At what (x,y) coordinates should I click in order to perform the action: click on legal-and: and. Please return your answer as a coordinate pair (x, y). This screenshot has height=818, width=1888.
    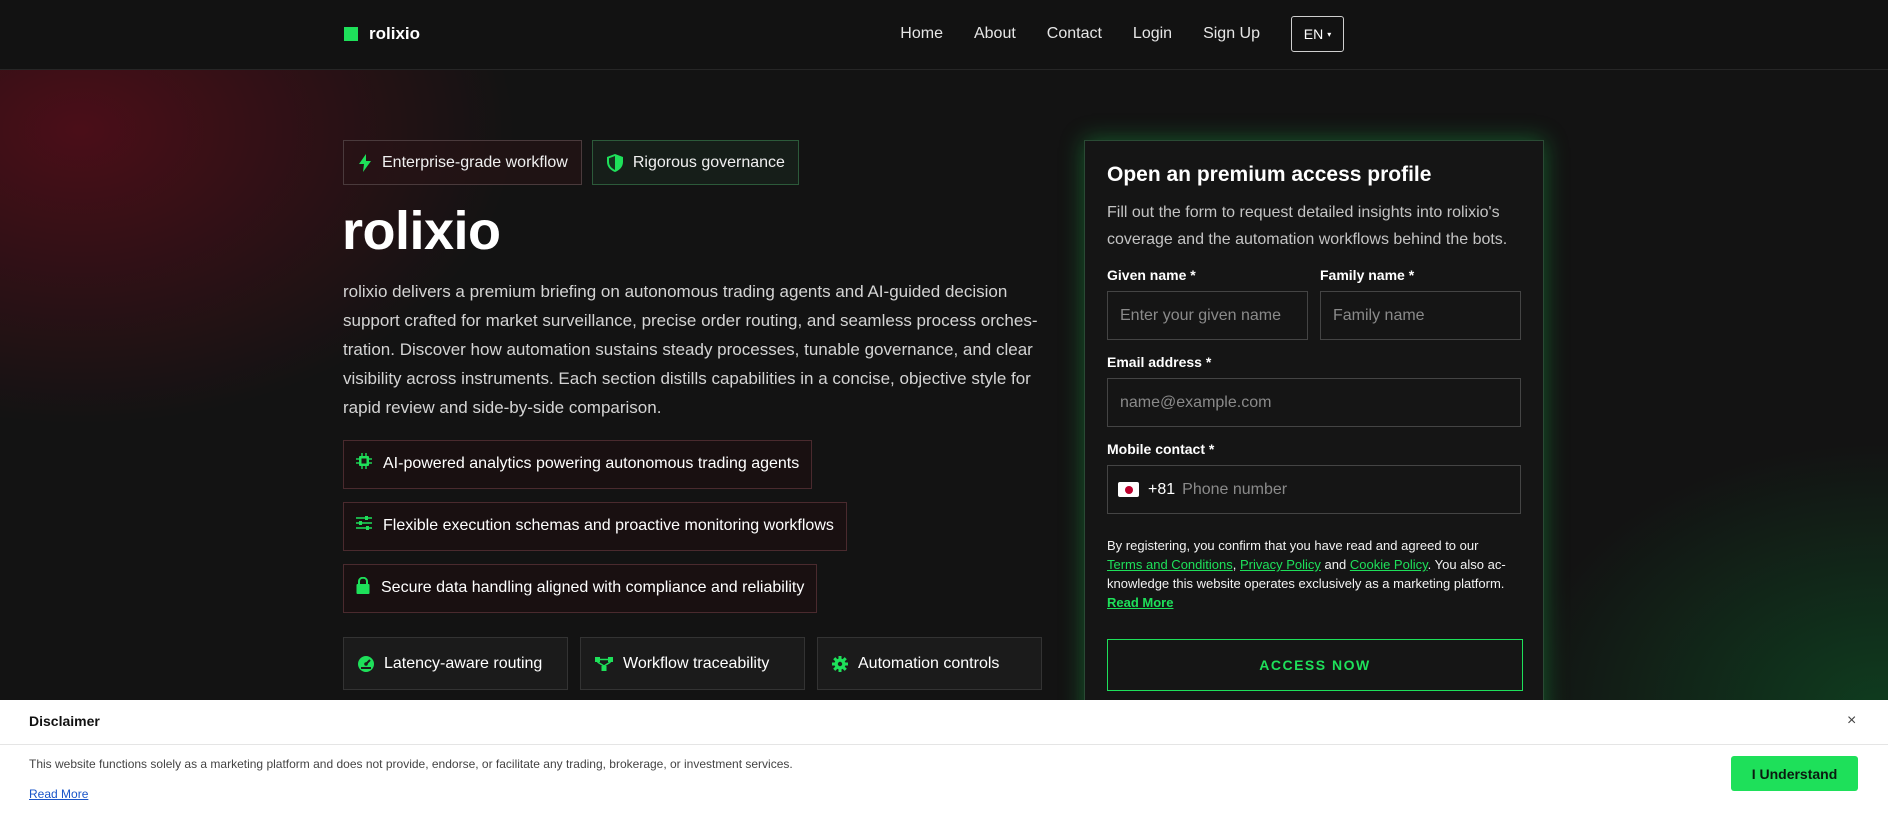
    Looking at the image, I should click on (1335, 564).